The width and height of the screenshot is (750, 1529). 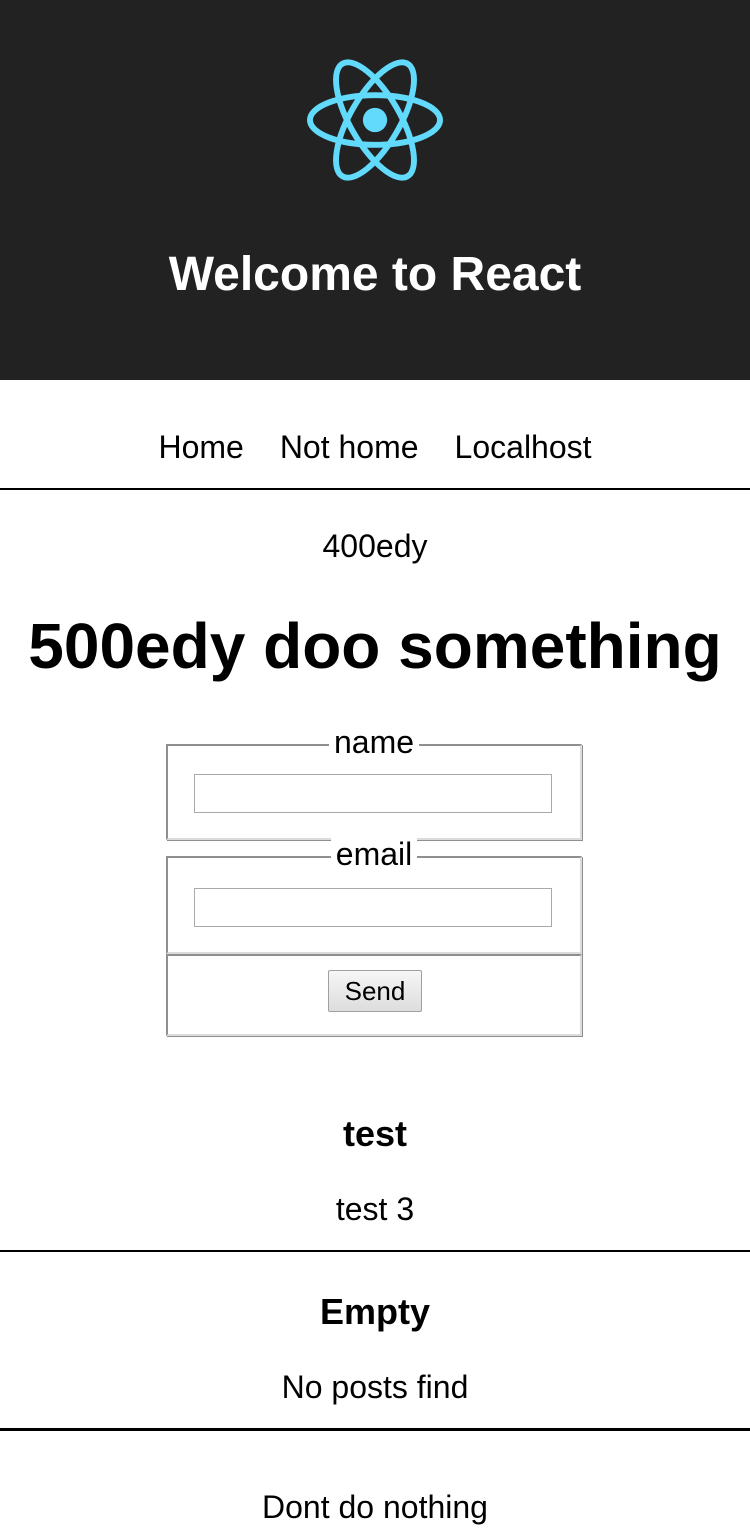 What do you see at coordinates (523, 447) in the screenshot?
I see `nav-link-localhost: Localhost` at bounding box center [523, 447].